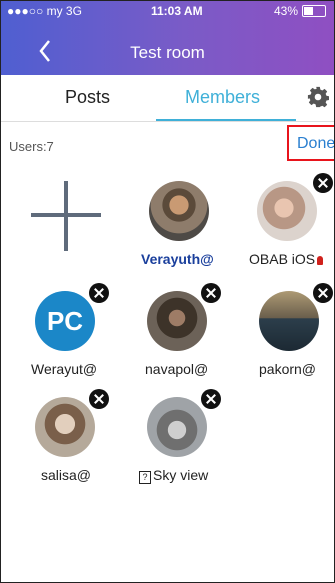  What do you see at coordinates (177, 259) in the screenshot?
I see `member-name: Verayuth@` at bounding box center [177, 259].